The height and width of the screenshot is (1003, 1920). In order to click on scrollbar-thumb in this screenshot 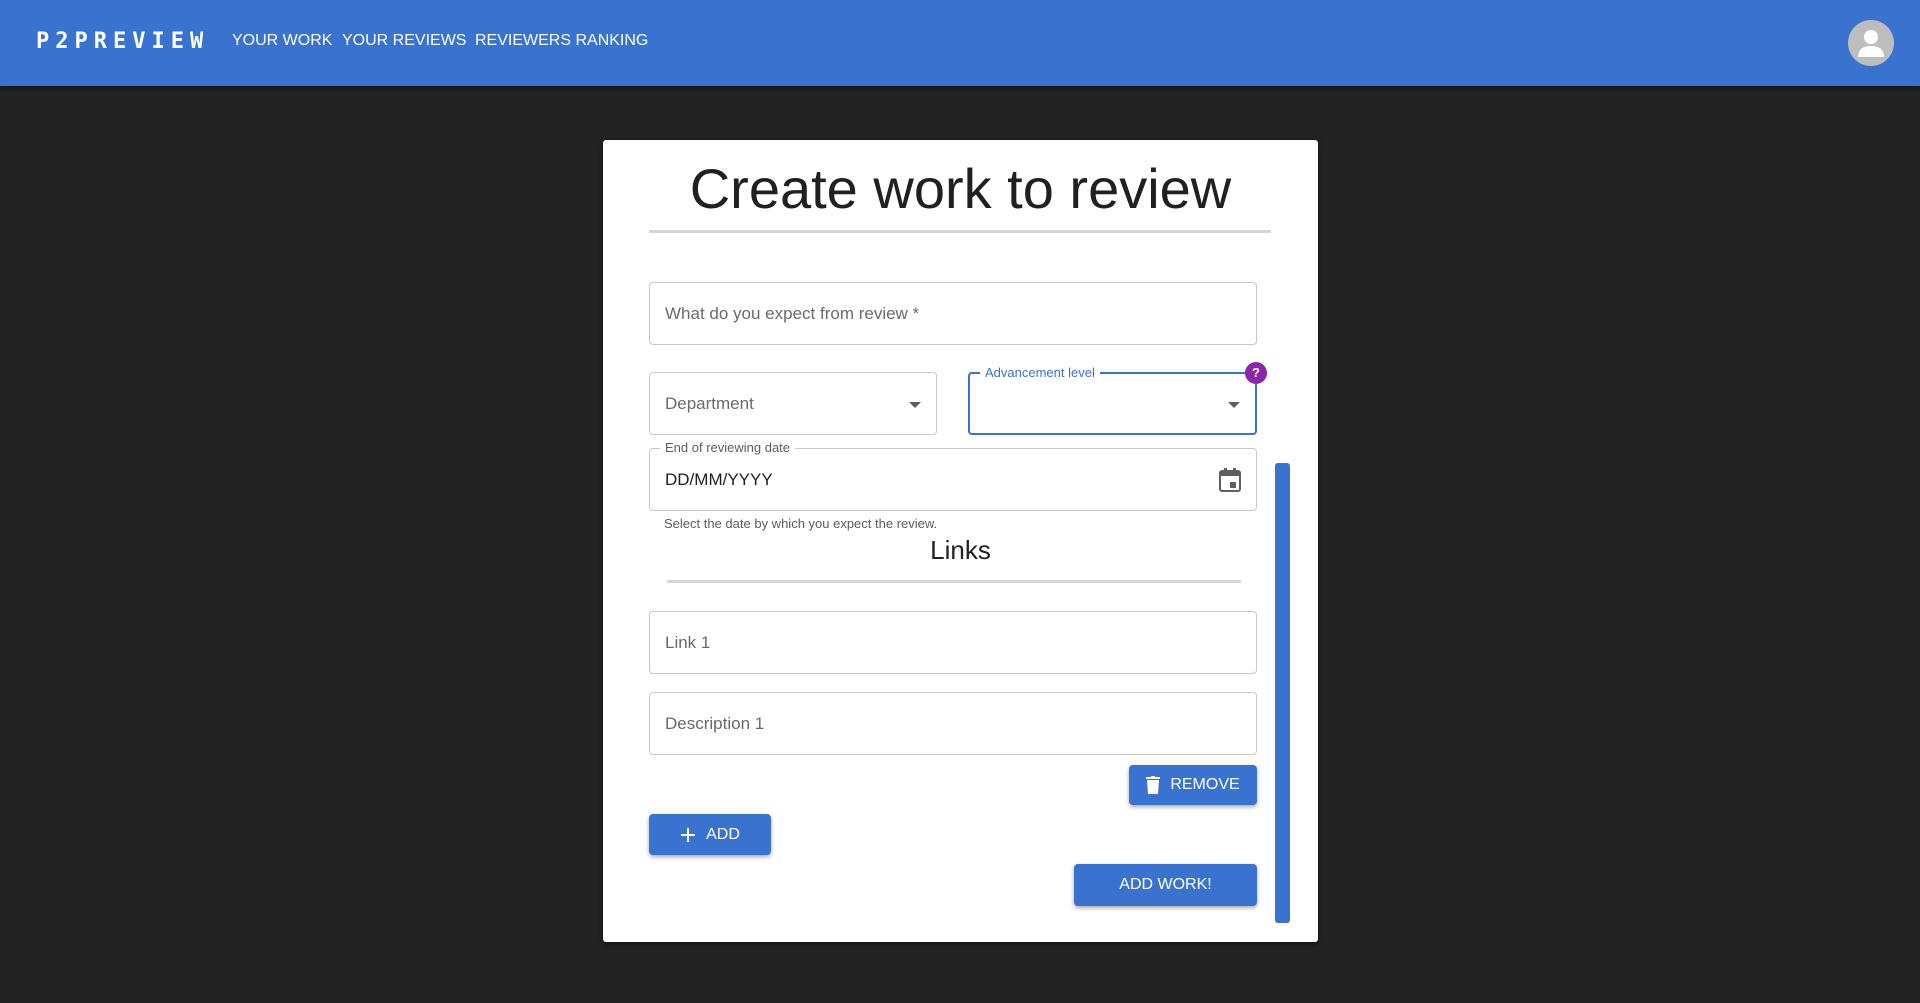, I will do `click(1282, 693)`.